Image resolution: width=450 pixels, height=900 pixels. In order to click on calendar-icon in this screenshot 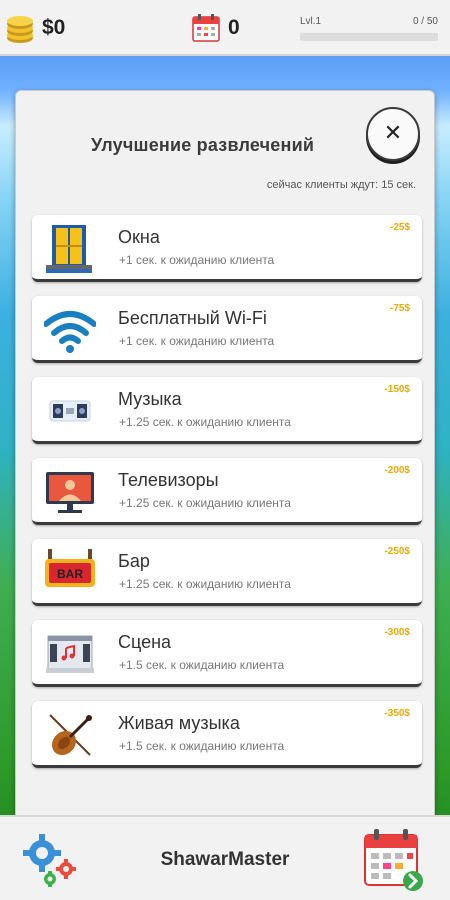, I will do `click(206, 28)`.